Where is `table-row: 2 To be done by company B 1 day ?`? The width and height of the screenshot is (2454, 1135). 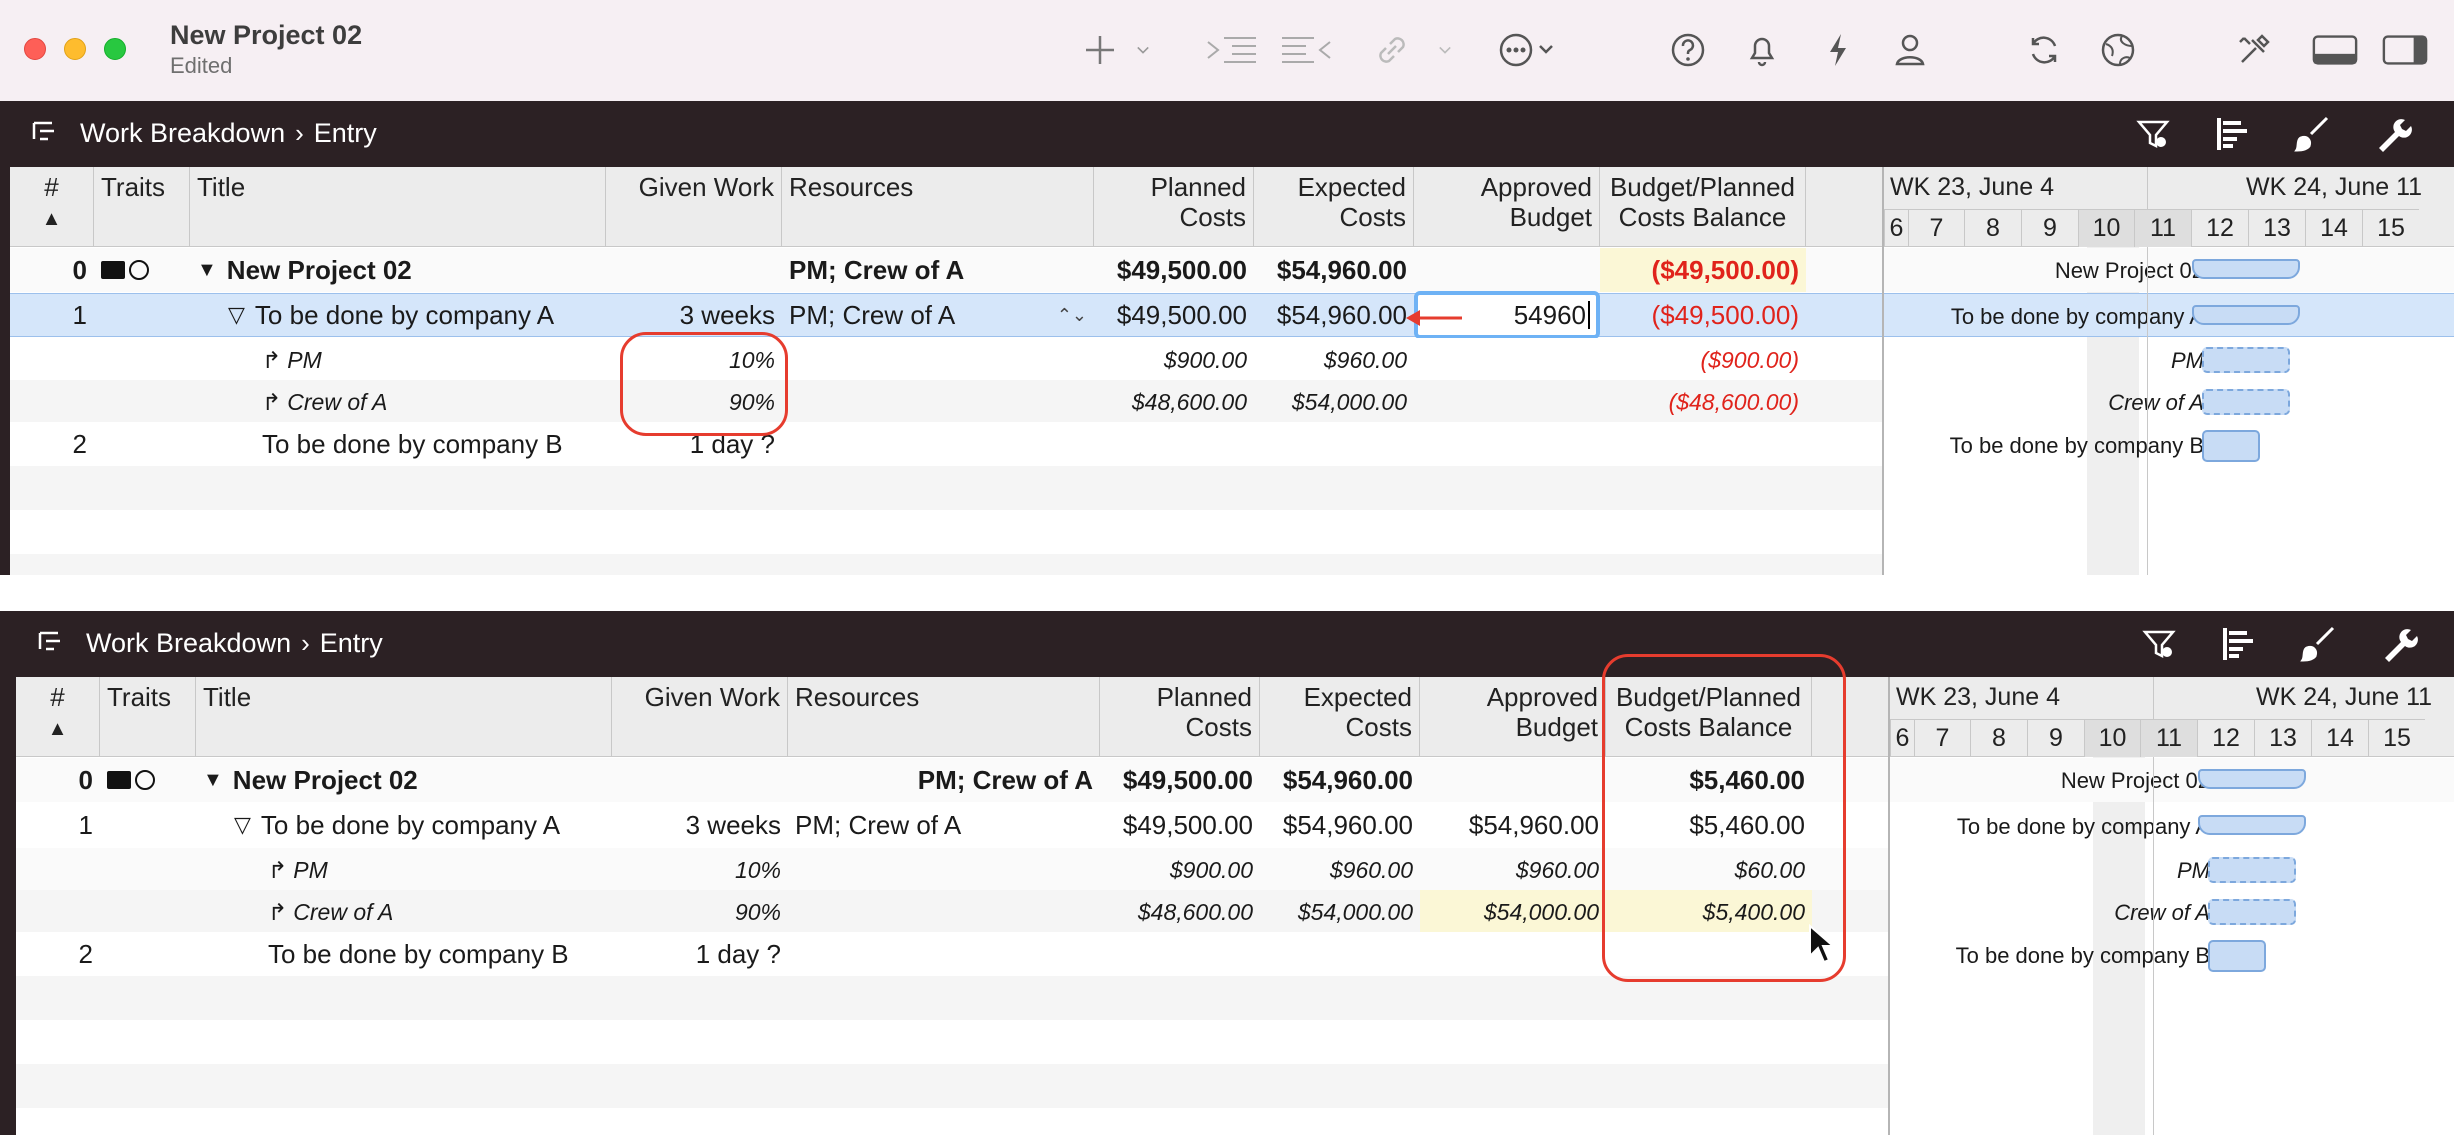
table-row: 2 To be done by company B 1 day ? is located at coordinates (946, 444).